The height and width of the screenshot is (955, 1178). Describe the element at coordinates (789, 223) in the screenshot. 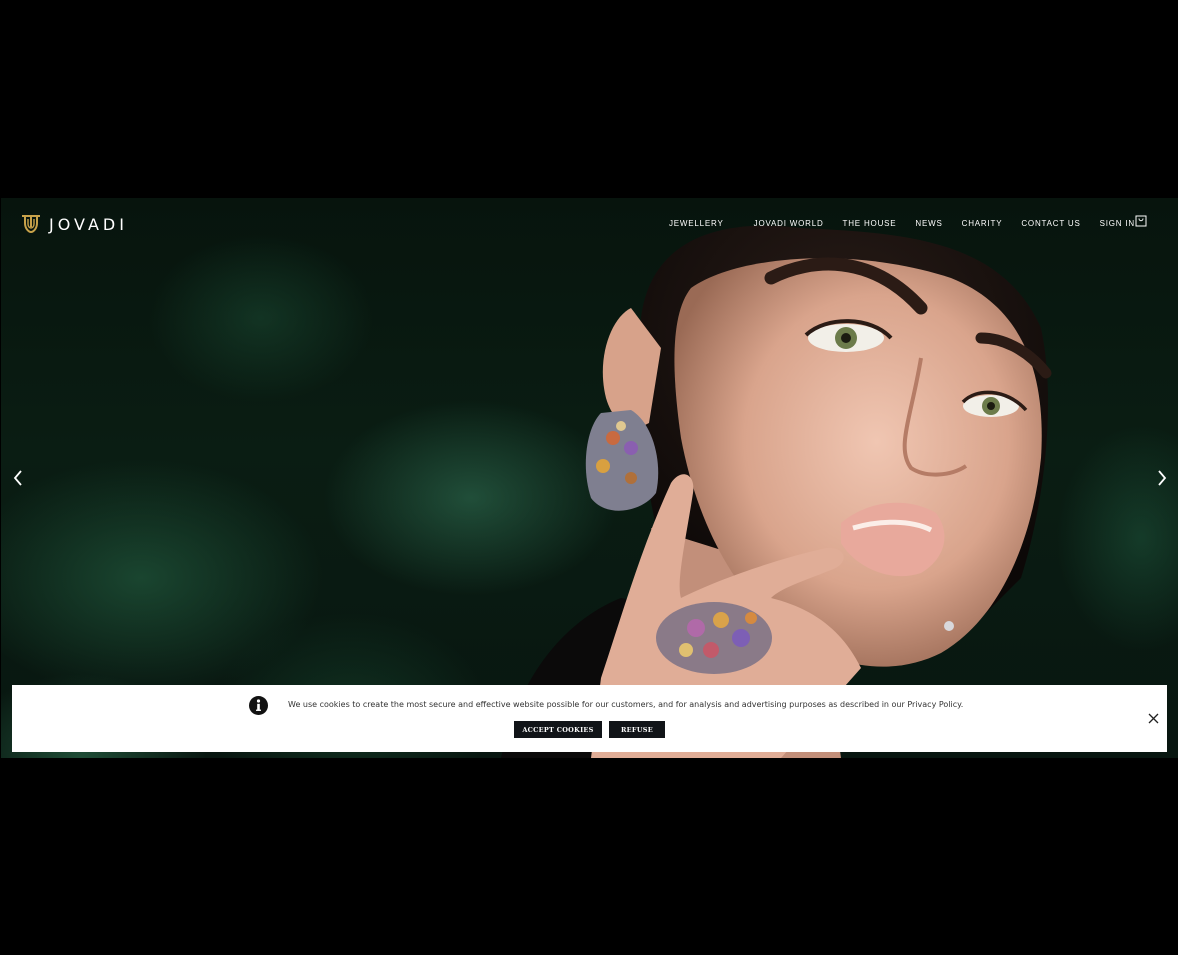

I see `nav-item-jovadi-world: JOVADI WORLD` at that location.